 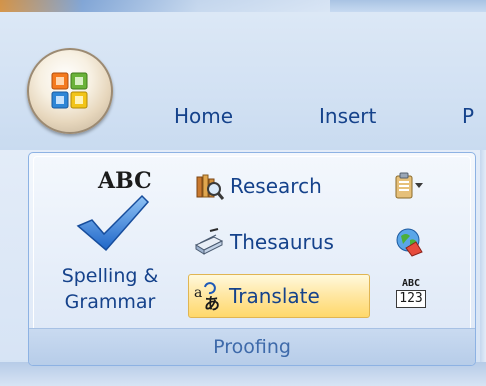 I want to click on tab-insert: Insert, so click(x=347, y=116).